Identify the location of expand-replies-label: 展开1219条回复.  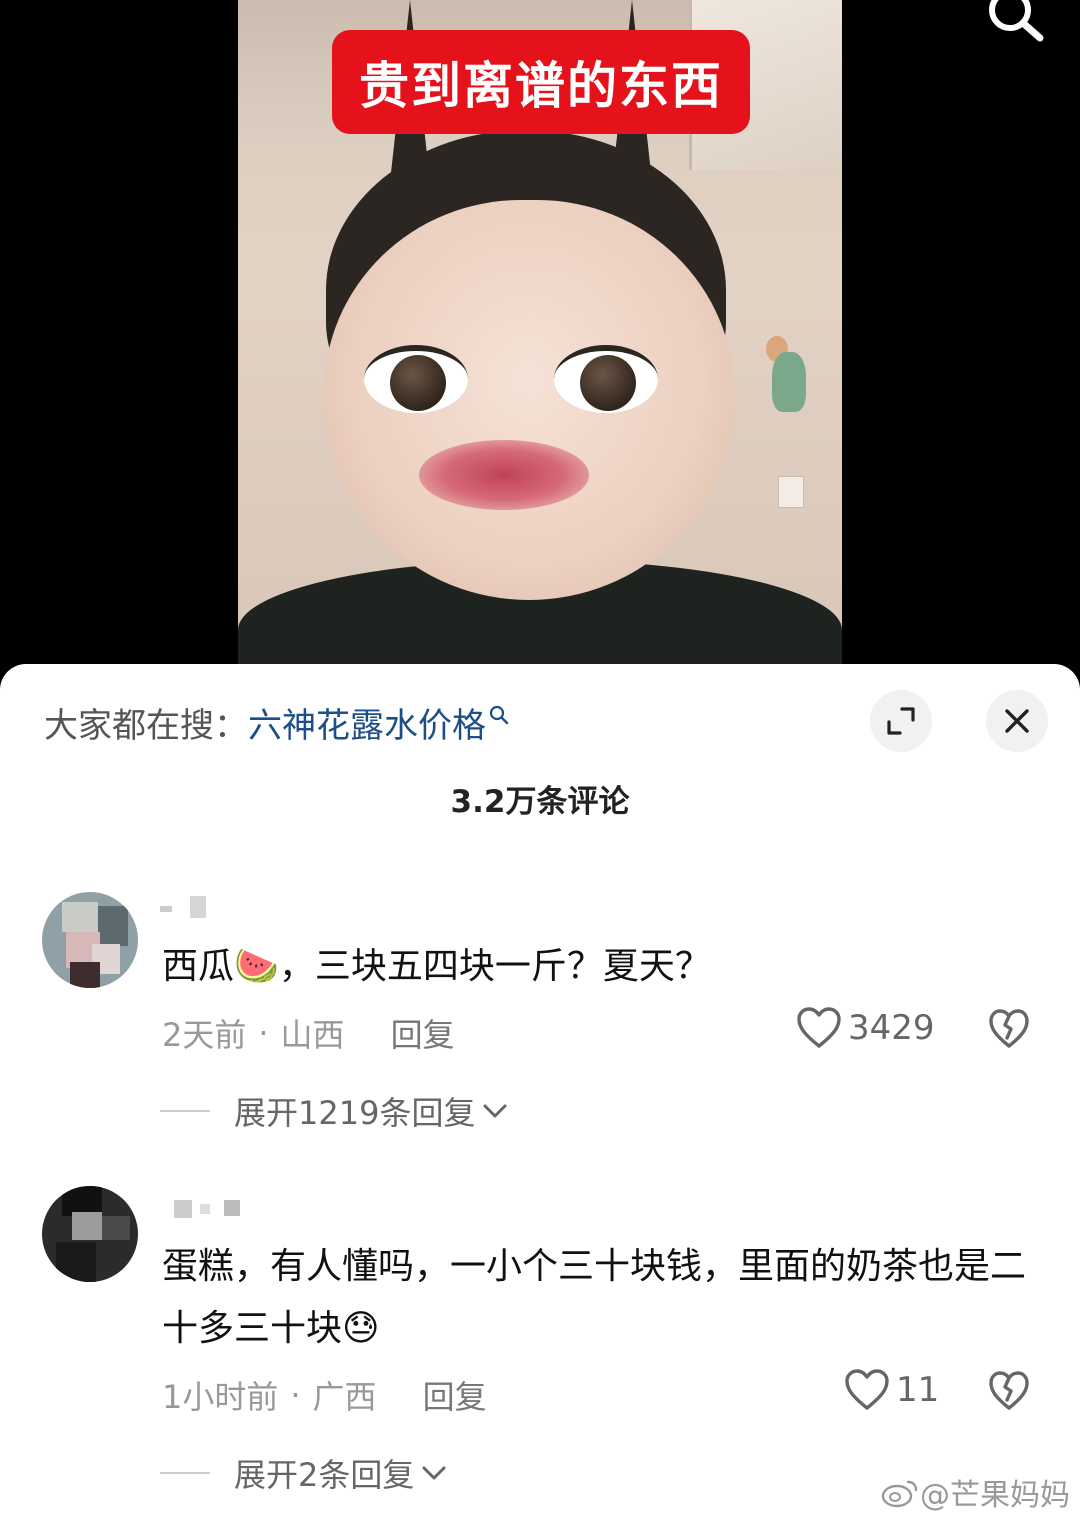
(355, 1113).